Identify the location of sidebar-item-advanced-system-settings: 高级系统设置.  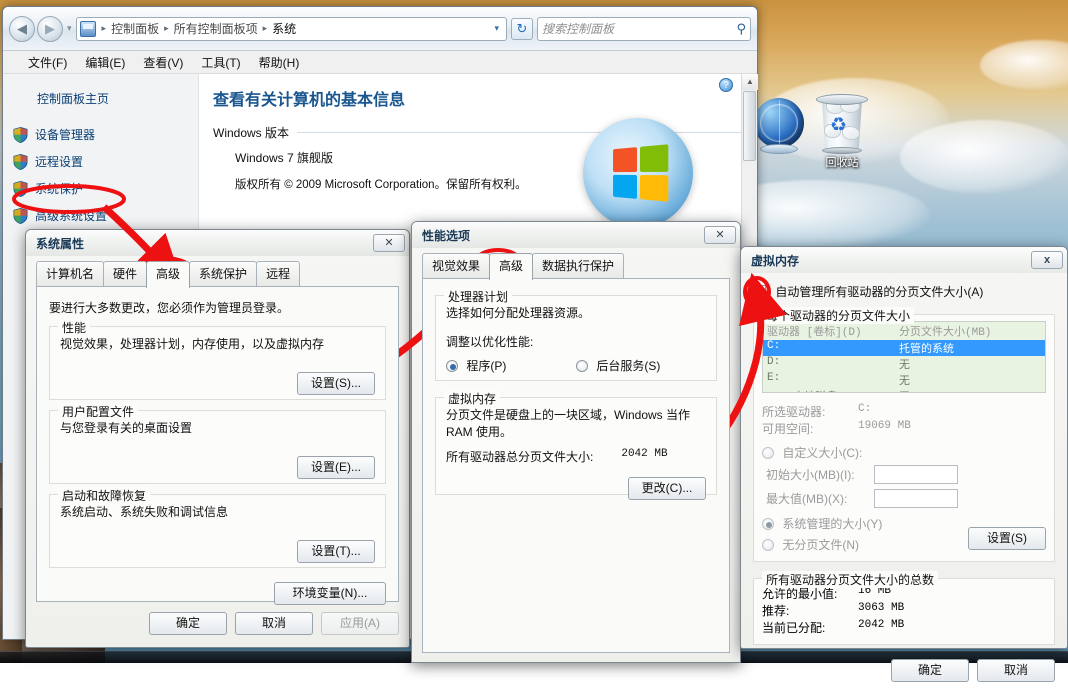
(100, 215).